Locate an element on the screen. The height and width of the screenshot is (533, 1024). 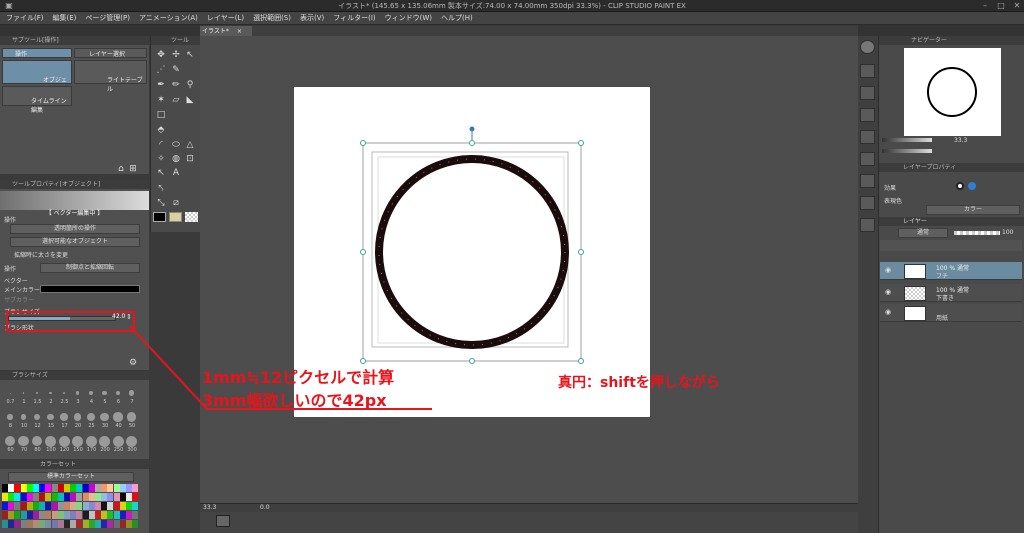
transform-handles is located at coordinates (472, 252).